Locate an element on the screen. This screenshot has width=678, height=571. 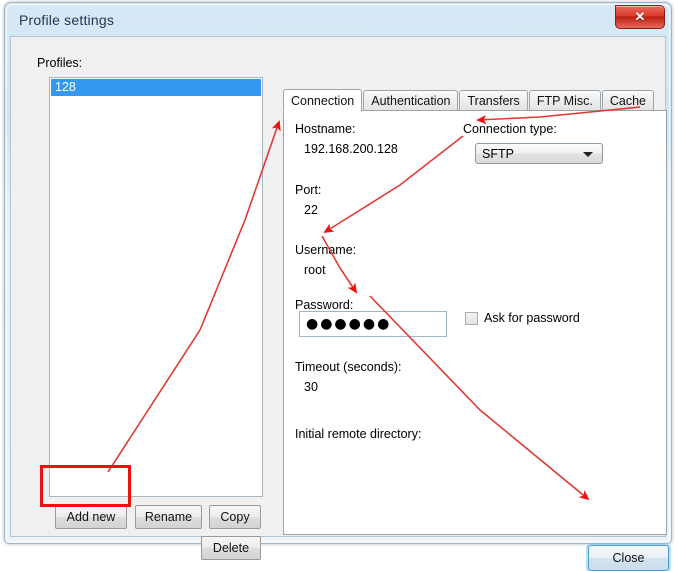
profiles-label: Profiles: is located at coordinates (60, 63).